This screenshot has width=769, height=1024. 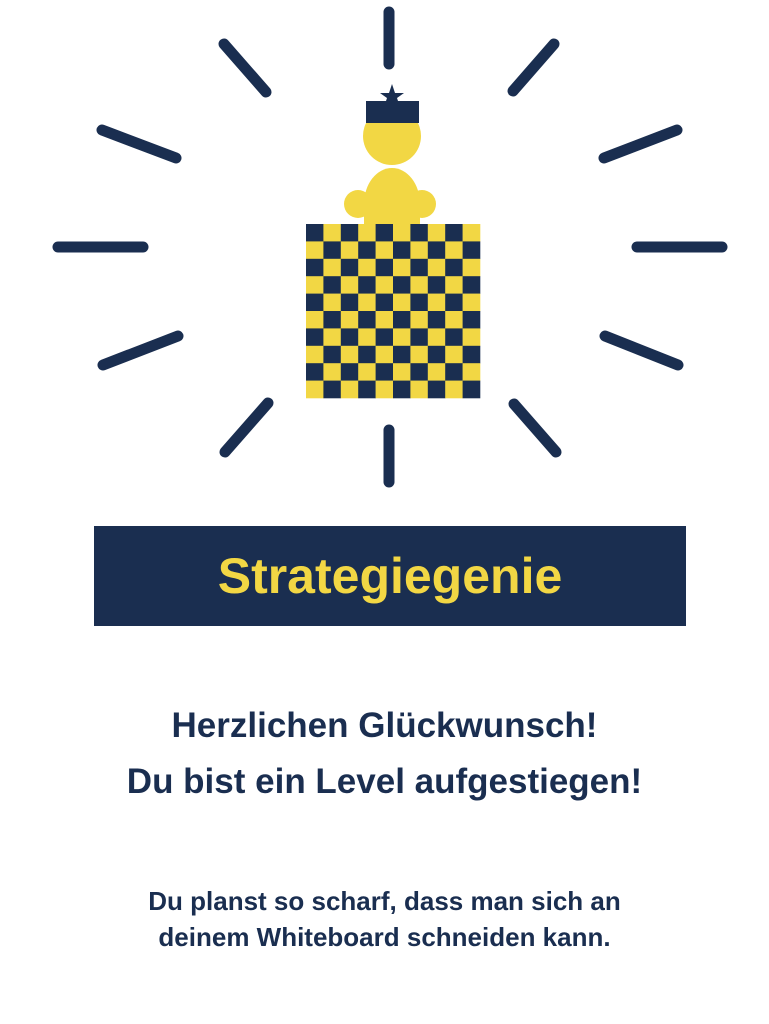 I want to click on ray-top-right, so click(x=533, y=67).